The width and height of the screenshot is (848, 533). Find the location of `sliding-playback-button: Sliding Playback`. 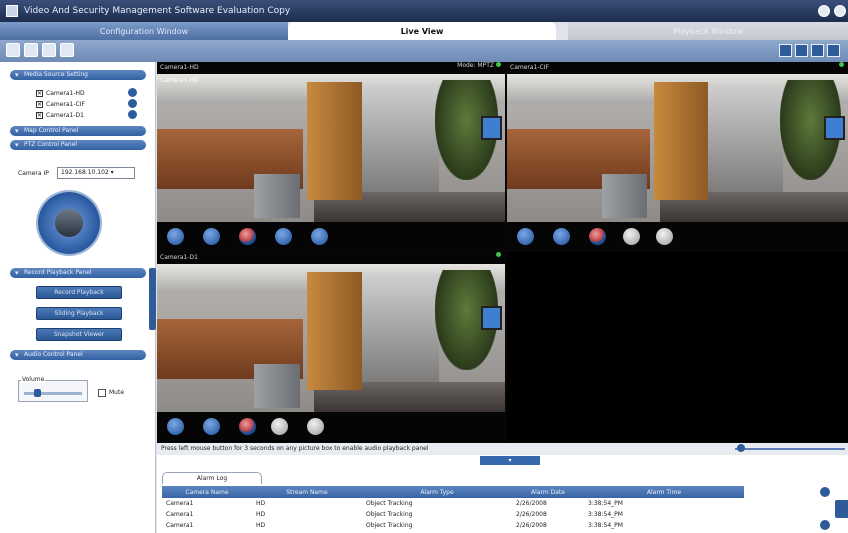

sliding-playback-button: Sliding Playback is located at coordinates (79, 313).